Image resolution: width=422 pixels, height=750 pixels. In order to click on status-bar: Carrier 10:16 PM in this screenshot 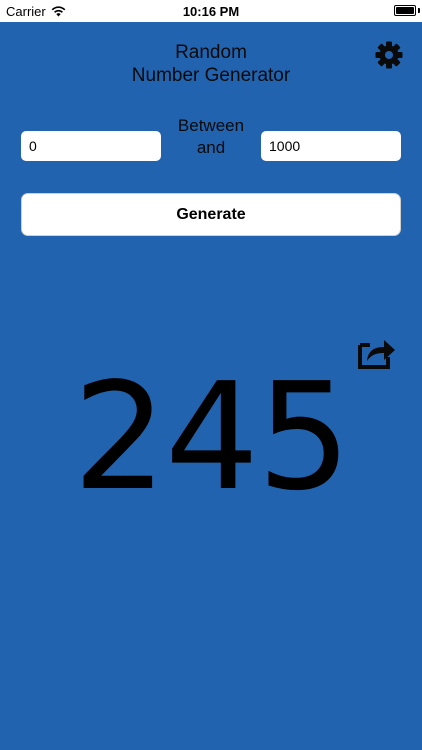, I will do `click(211, 11)`.